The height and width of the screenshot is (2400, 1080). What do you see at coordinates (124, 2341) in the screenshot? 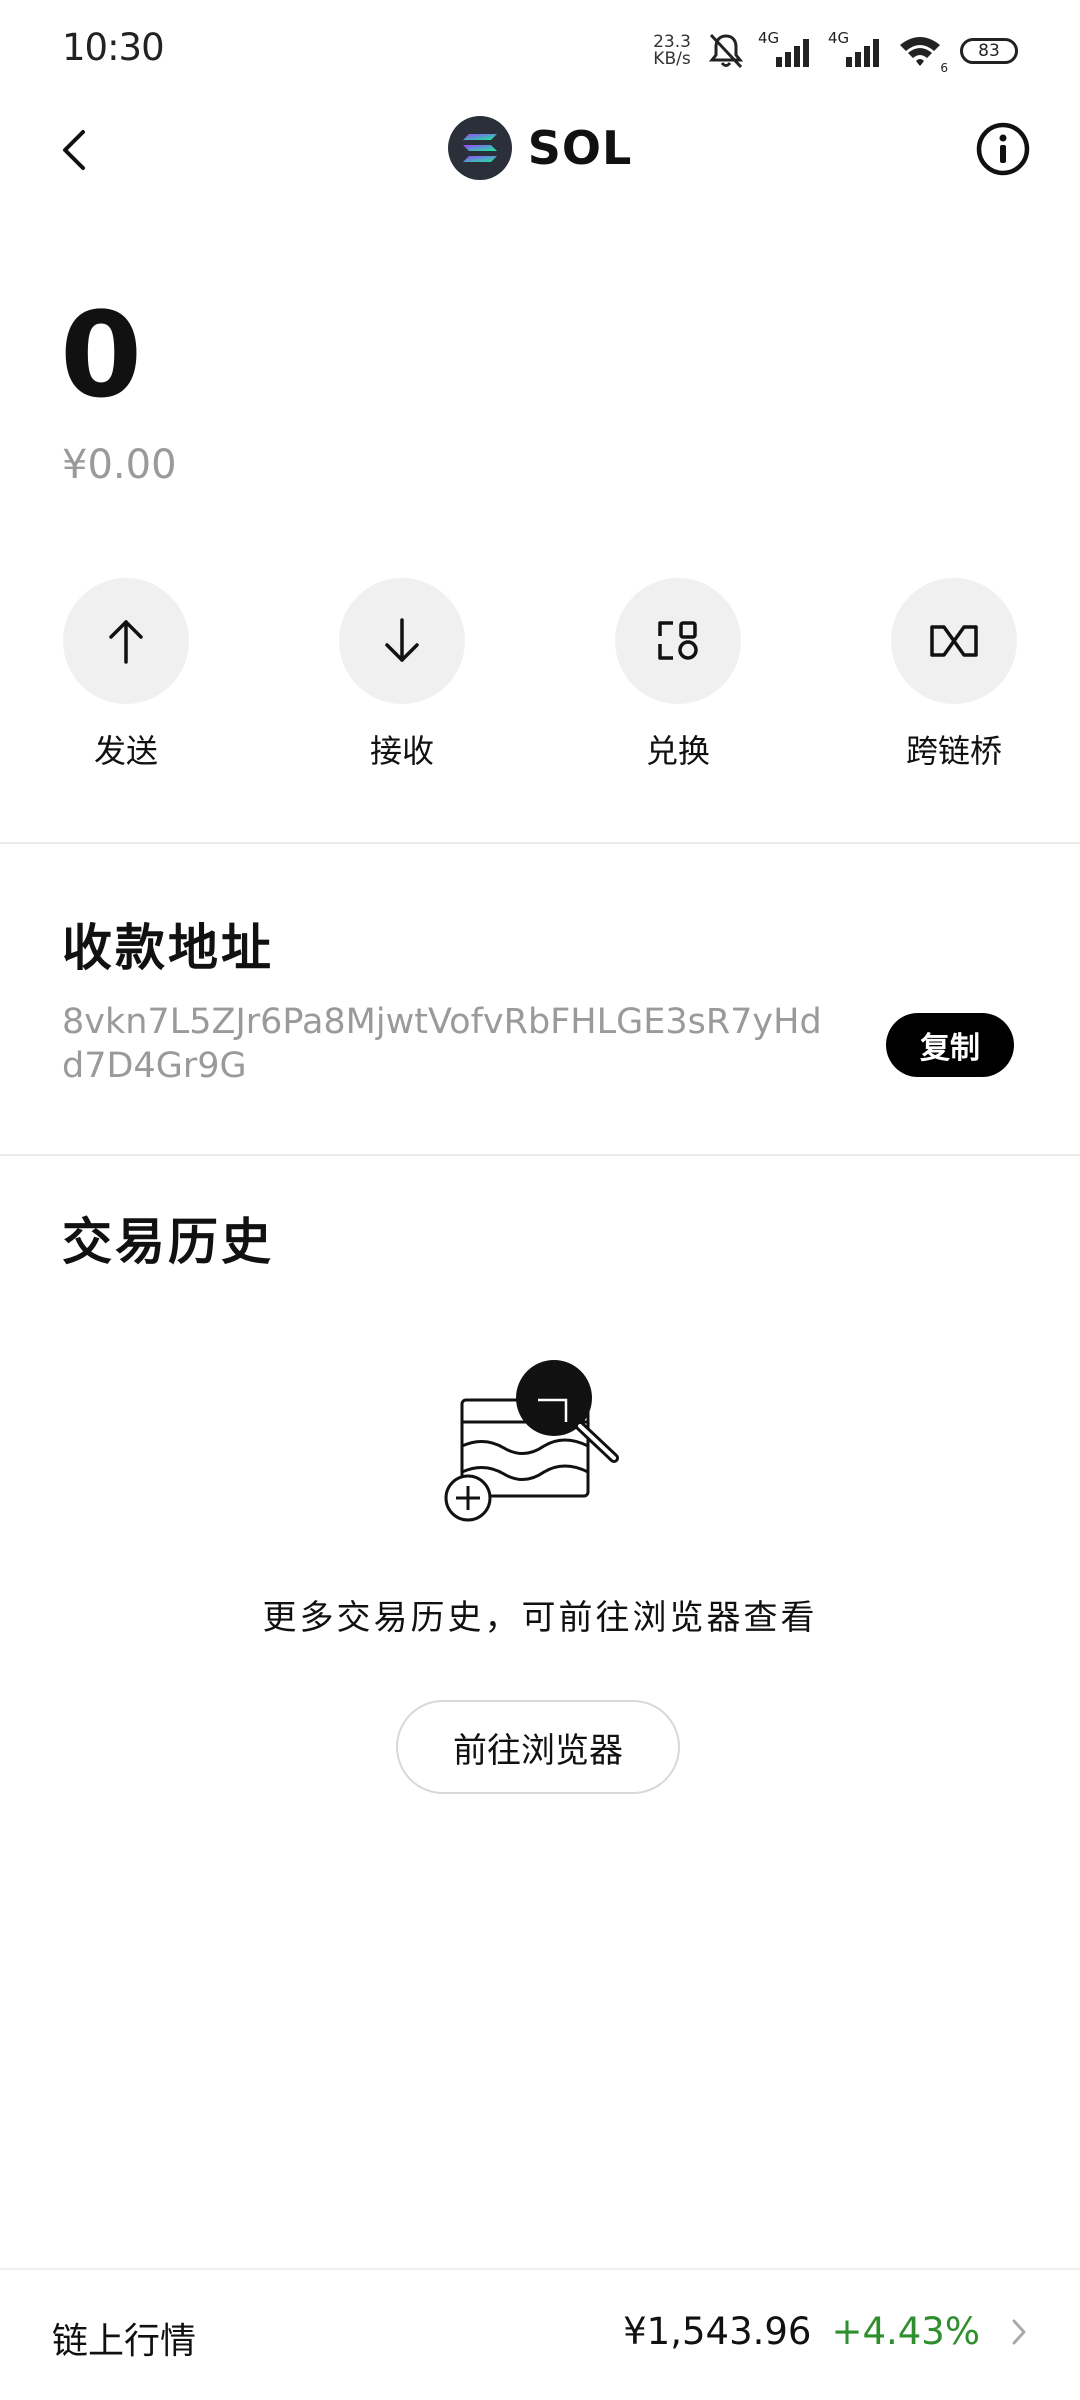
I see `market-label: 链上行情` at bounding box center [124, 2341].